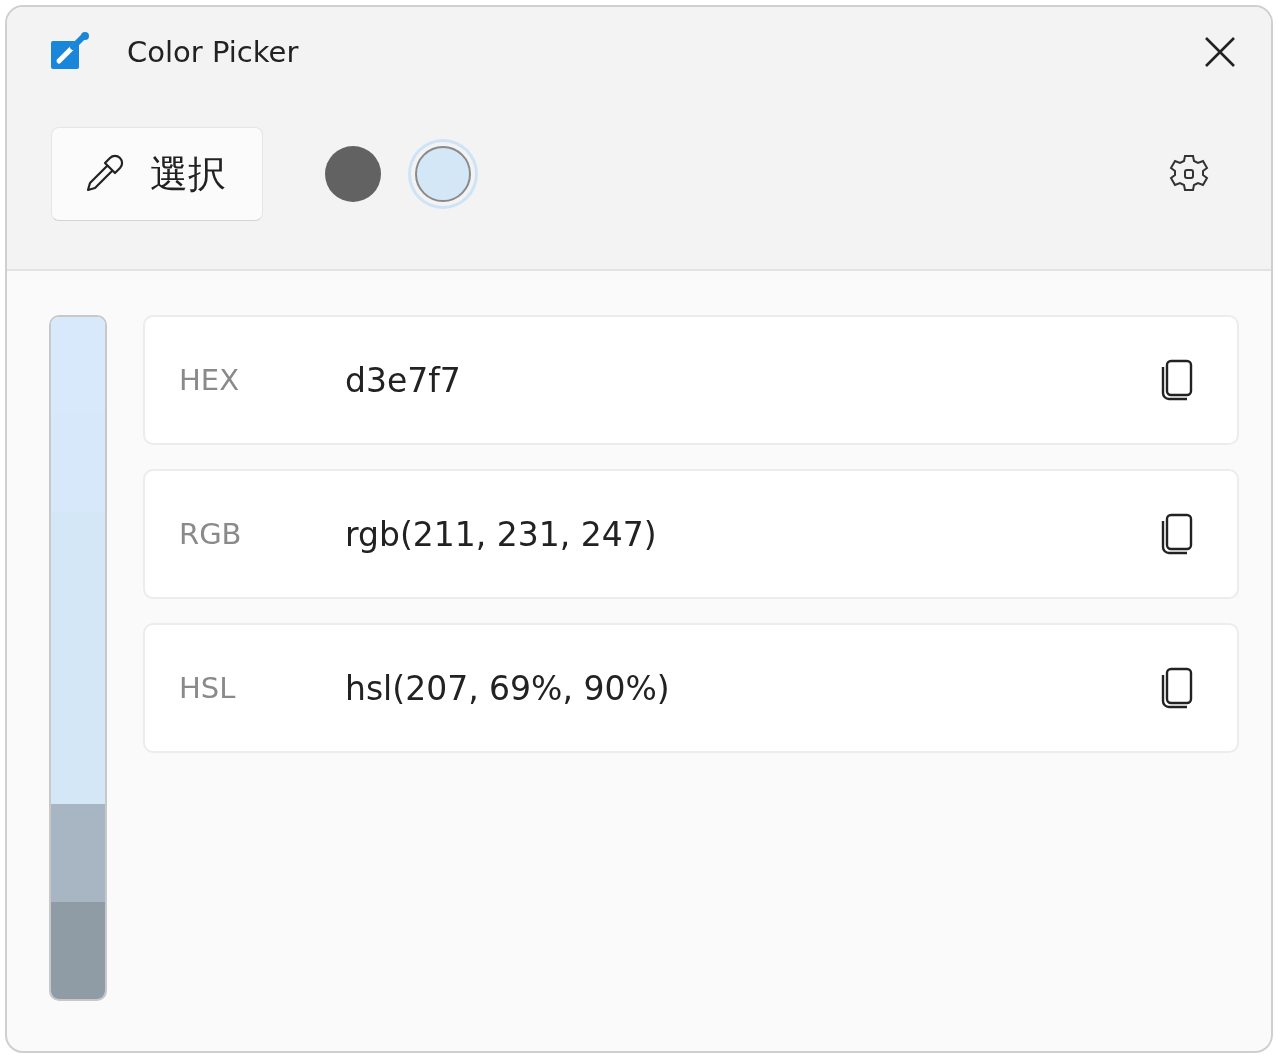 This screenshot has height=1059, width=1280. What do you see at coordinates (403, 380) in the screenshot?
I see `format-value: d3e7f7` at bounding box center [403, 380].